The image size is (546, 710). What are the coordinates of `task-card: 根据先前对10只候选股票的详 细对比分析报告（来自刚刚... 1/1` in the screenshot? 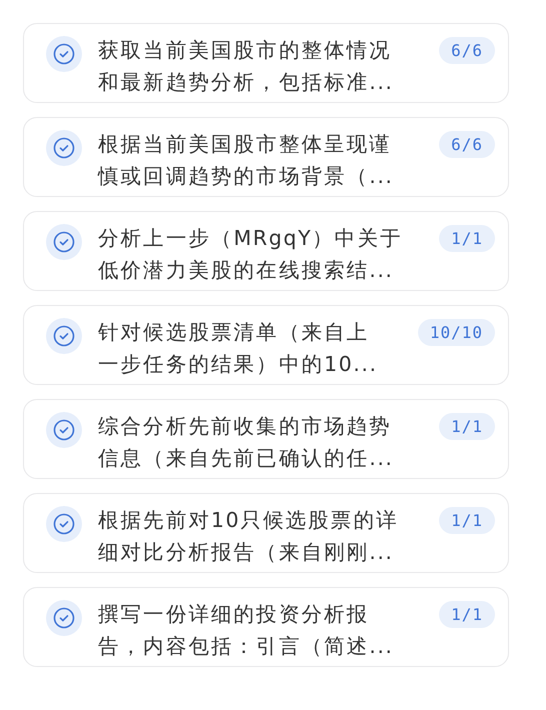 It's located at (266, 533).